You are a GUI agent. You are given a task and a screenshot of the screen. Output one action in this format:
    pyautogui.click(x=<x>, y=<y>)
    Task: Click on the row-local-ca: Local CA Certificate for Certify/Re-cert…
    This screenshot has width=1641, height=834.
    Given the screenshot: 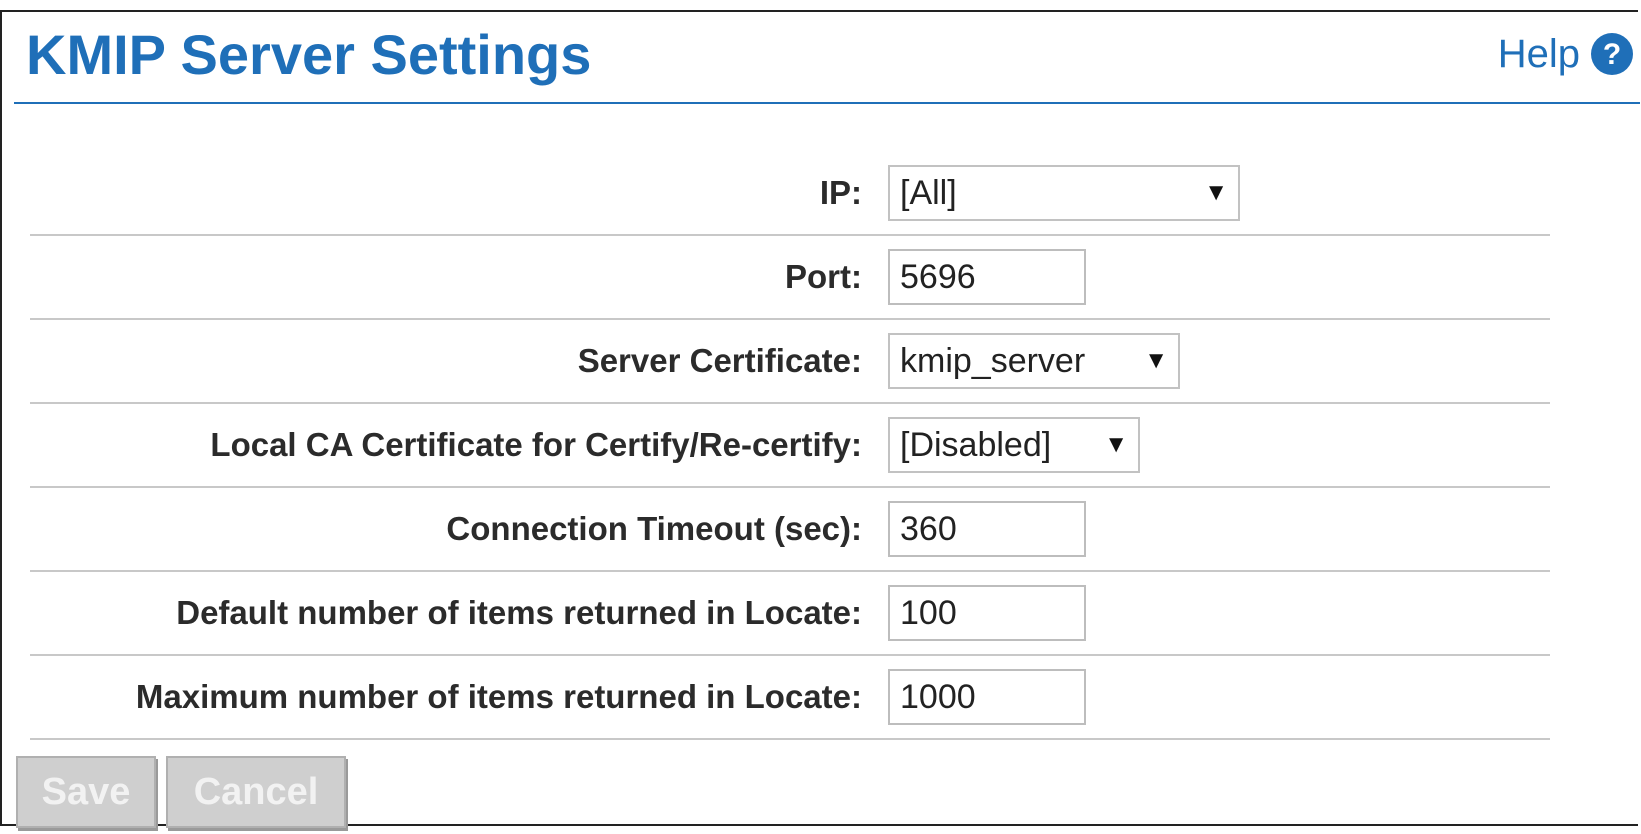 What is the action you would take?
    pyautogui.click(x=790, y=446)
    